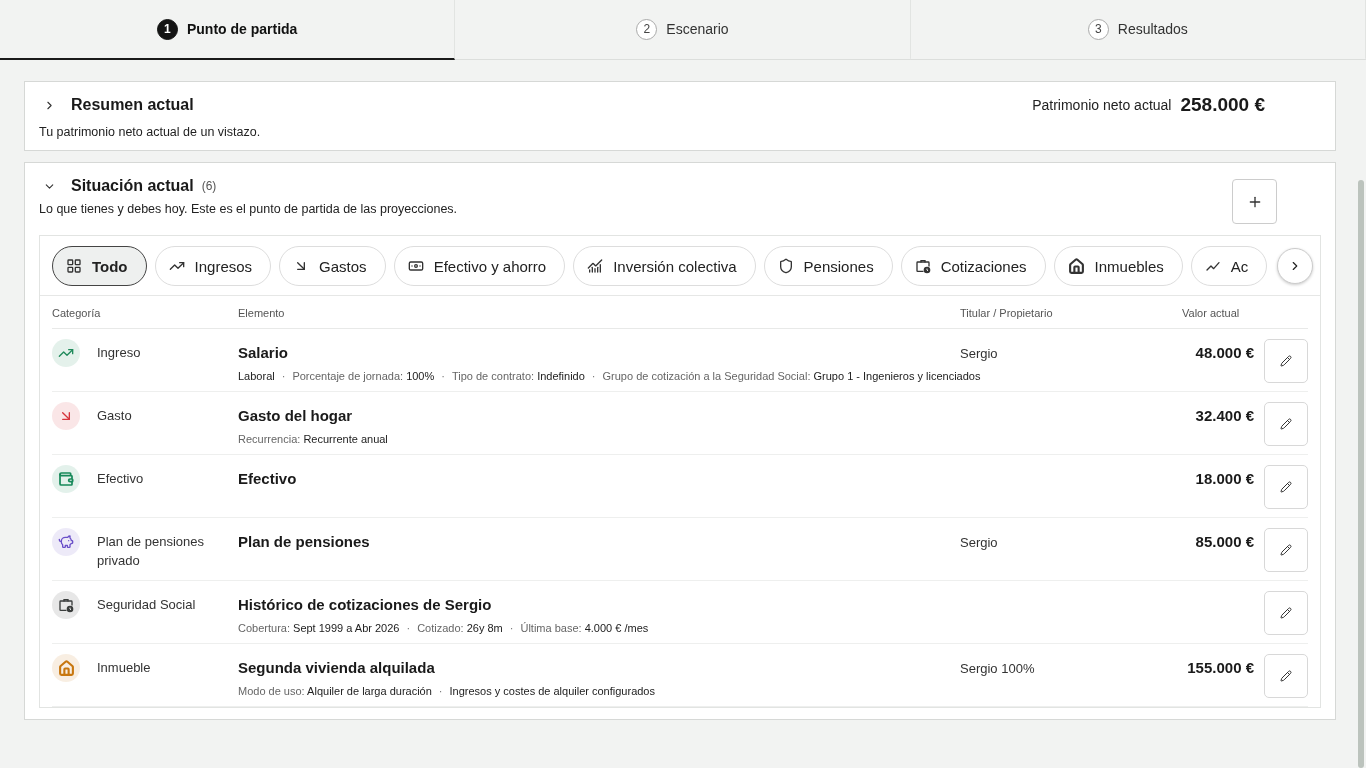  I want to click on item-detail: Cotizado: 26y 8m, so click(460, 628).